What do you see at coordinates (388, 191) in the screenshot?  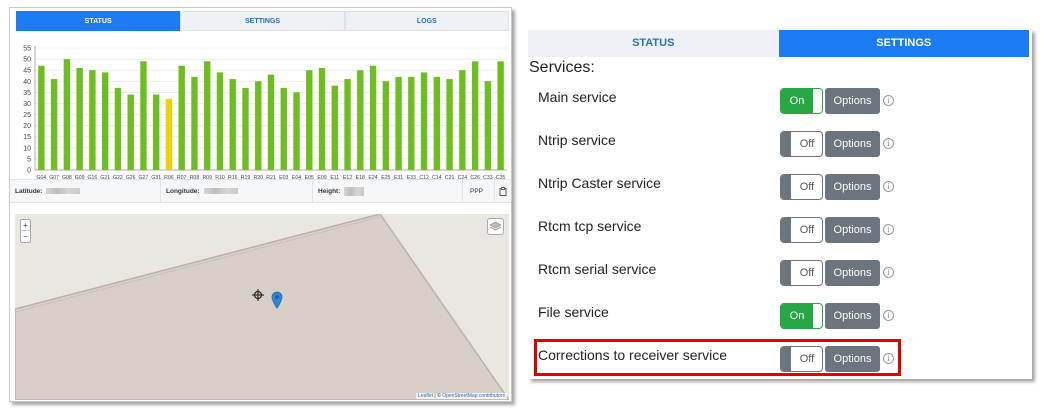 I see `height-box: Height:` at bounding box center [388, 191].